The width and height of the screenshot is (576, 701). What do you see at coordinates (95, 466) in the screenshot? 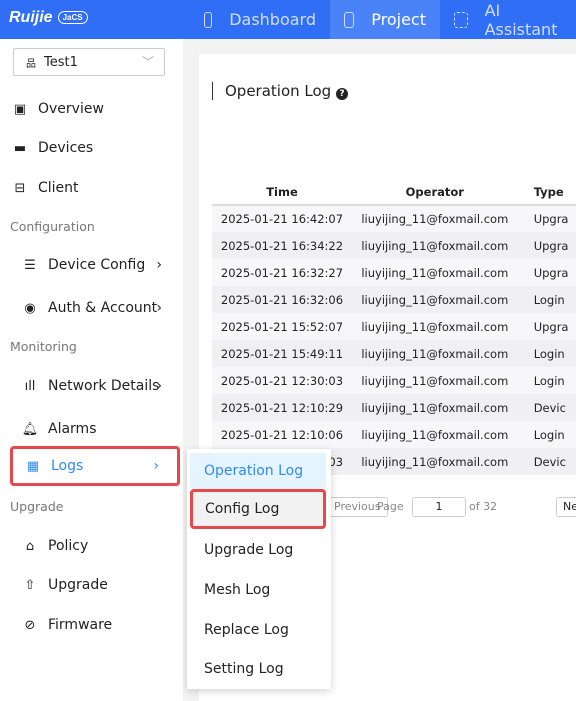
I see `sidebar-item-logs: ▦ Logs ›` at bounding box center [95, 466].